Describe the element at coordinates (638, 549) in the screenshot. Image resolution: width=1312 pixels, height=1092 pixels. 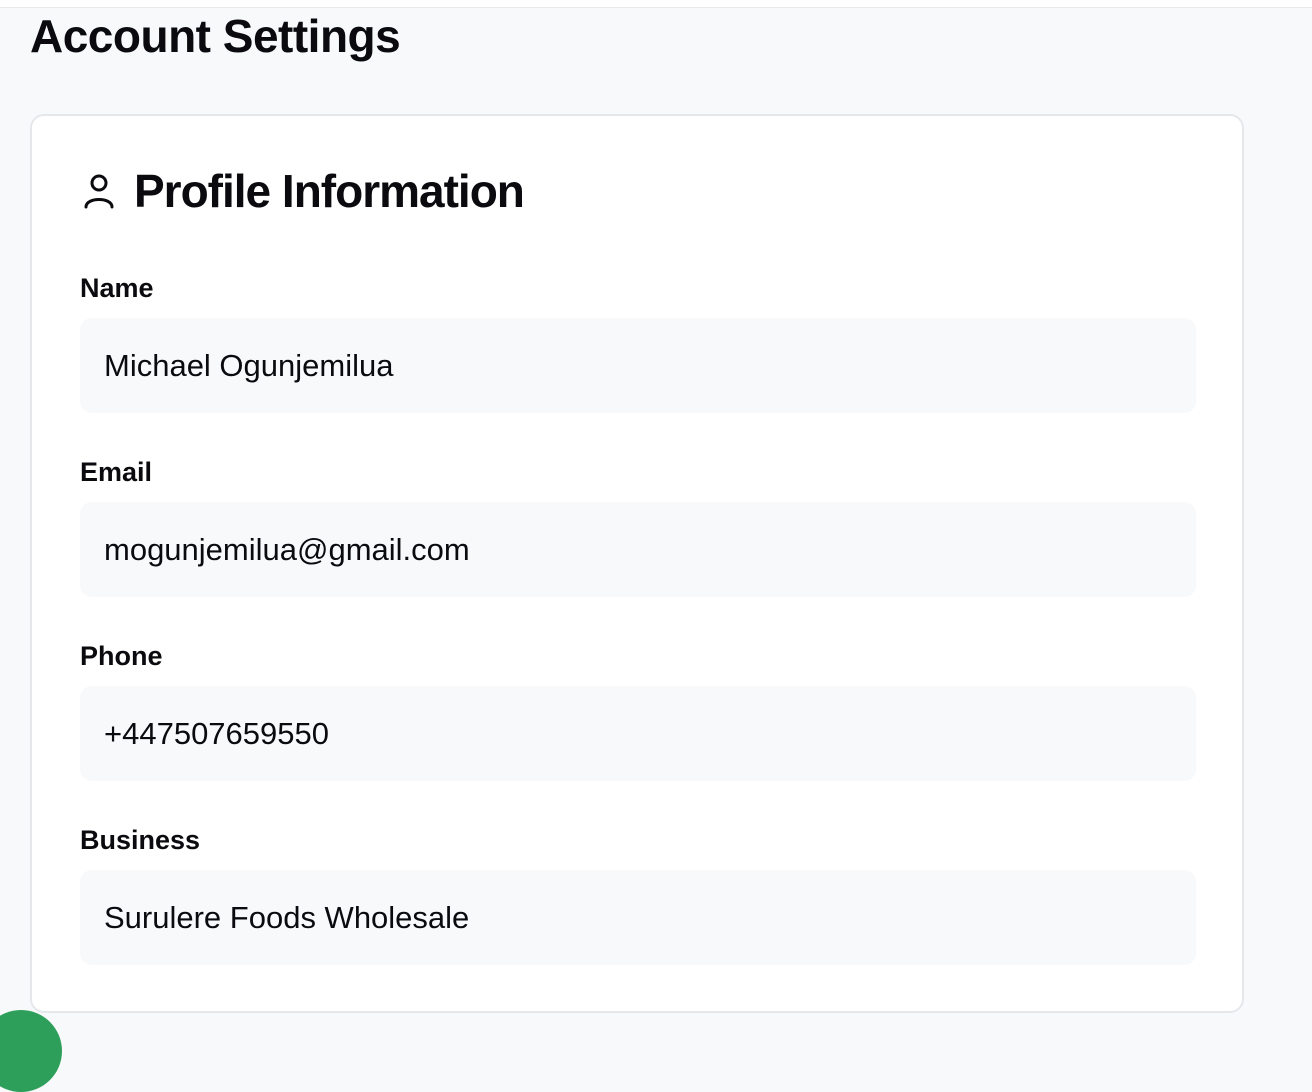
I see `email-input` at that location.